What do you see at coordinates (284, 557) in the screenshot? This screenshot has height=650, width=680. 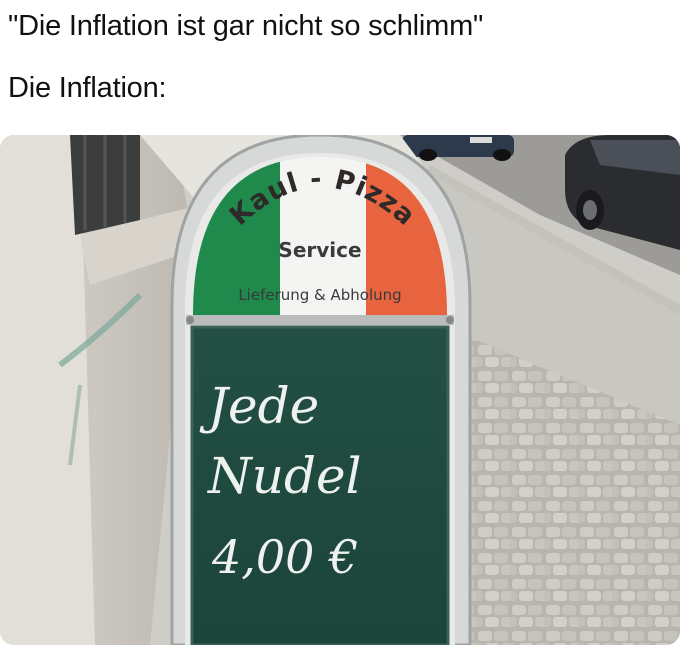 I see `chalk-line-price: 4,00 €` at bounding box center [284, 557].